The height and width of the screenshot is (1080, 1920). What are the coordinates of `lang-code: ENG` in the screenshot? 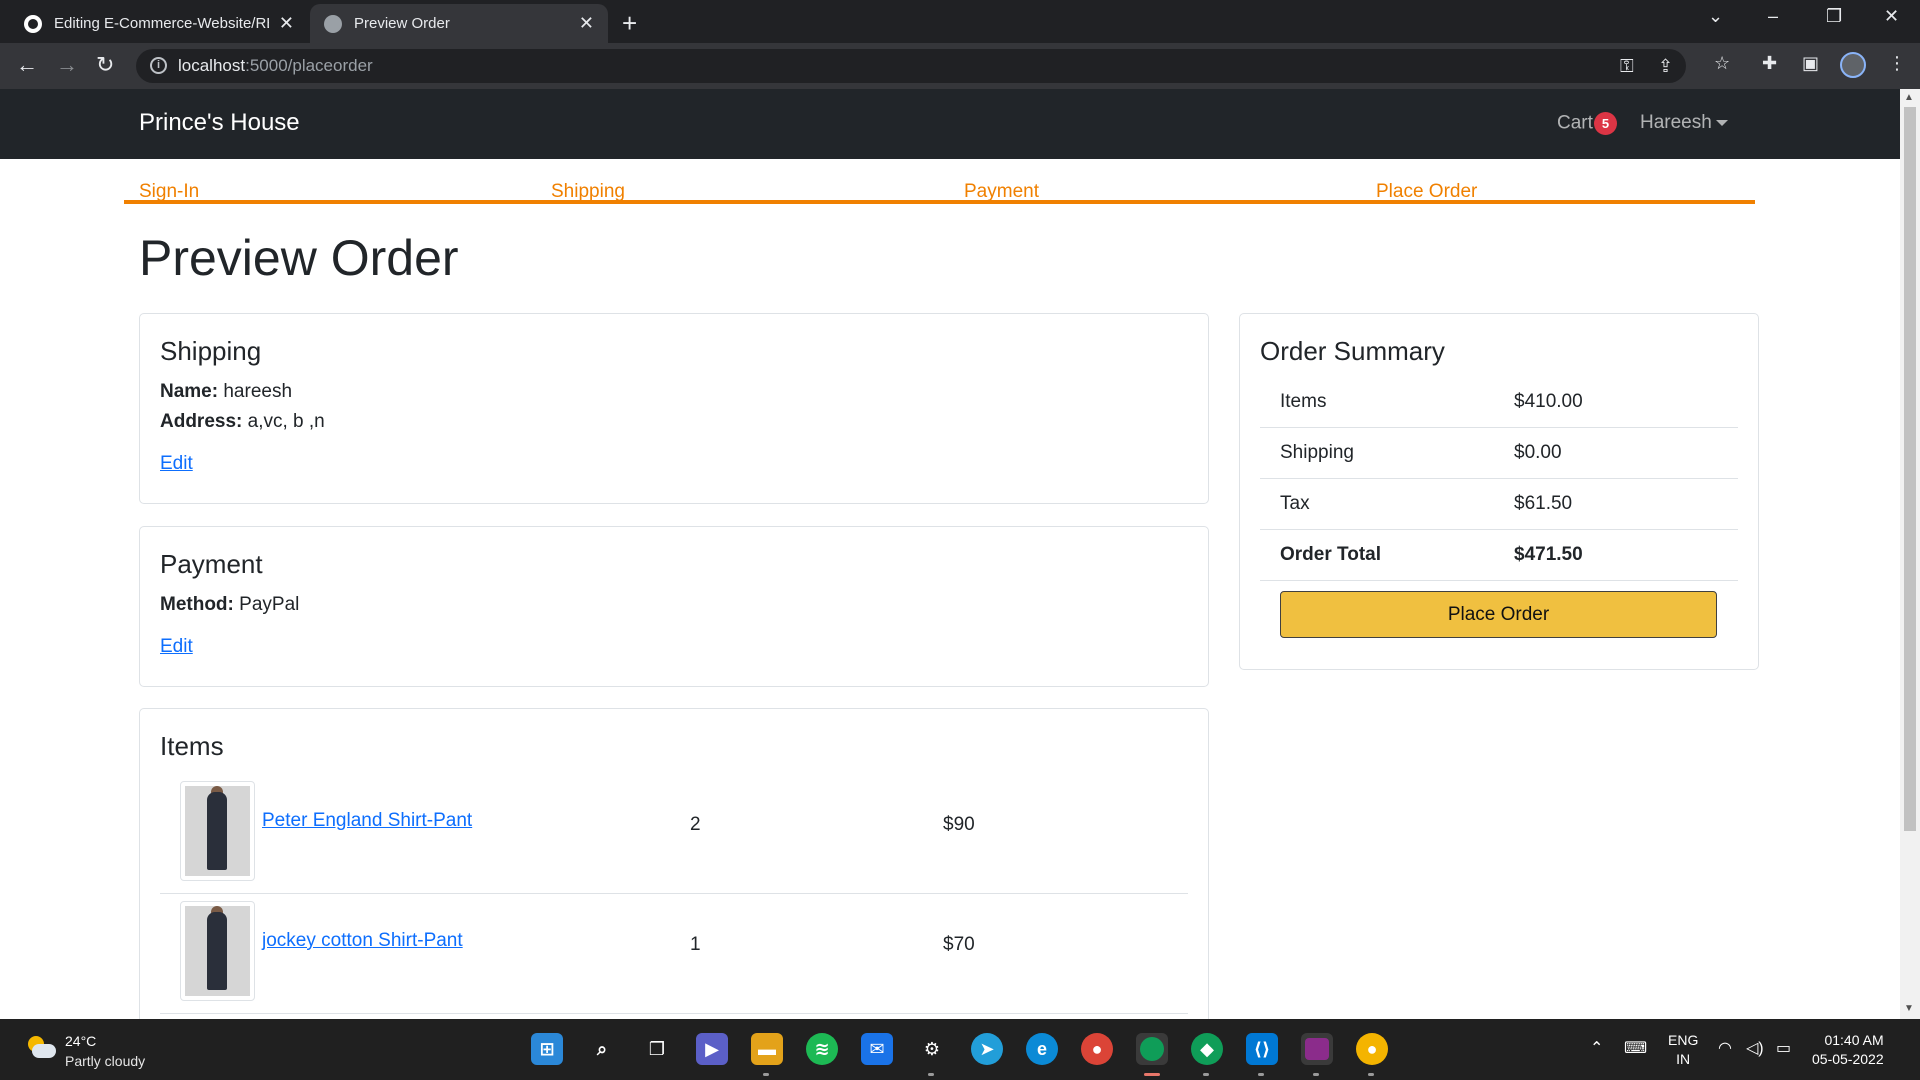 It's located at (1683, 1040).